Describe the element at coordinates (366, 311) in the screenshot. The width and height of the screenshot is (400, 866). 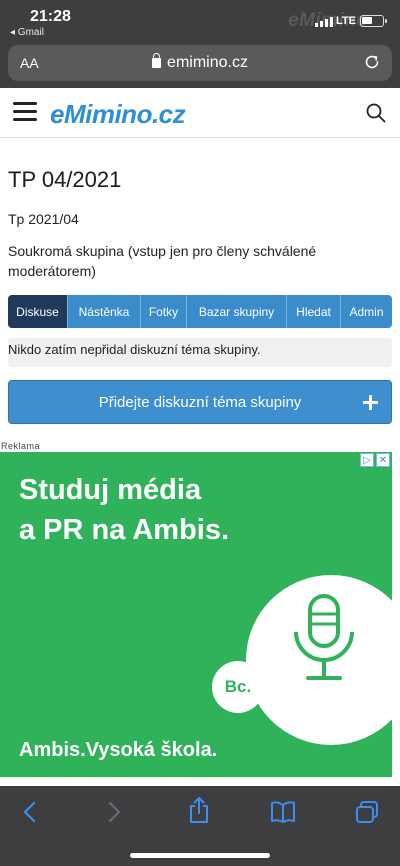
I see `tab-admin: Admin` at that location.